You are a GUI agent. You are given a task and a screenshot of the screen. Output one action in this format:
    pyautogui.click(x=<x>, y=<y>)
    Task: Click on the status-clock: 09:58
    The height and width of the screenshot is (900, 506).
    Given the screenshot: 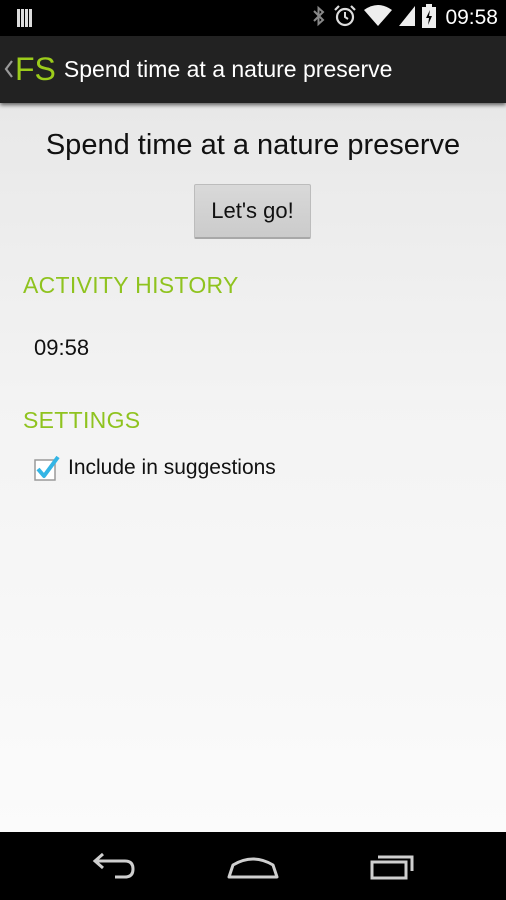 What is the action you would take?
    pyautogui.click(x=471, y=17)
    